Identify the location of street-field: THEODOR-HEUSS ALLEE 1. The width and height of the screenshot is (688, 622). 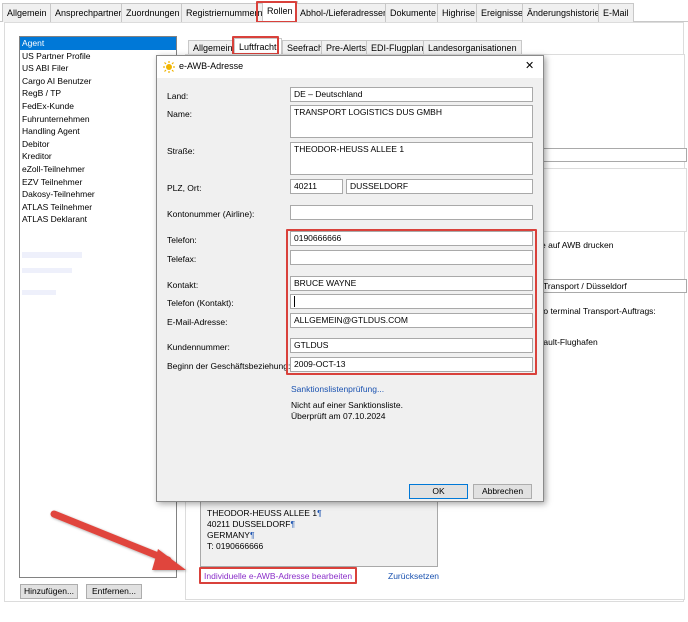
(411, 158).